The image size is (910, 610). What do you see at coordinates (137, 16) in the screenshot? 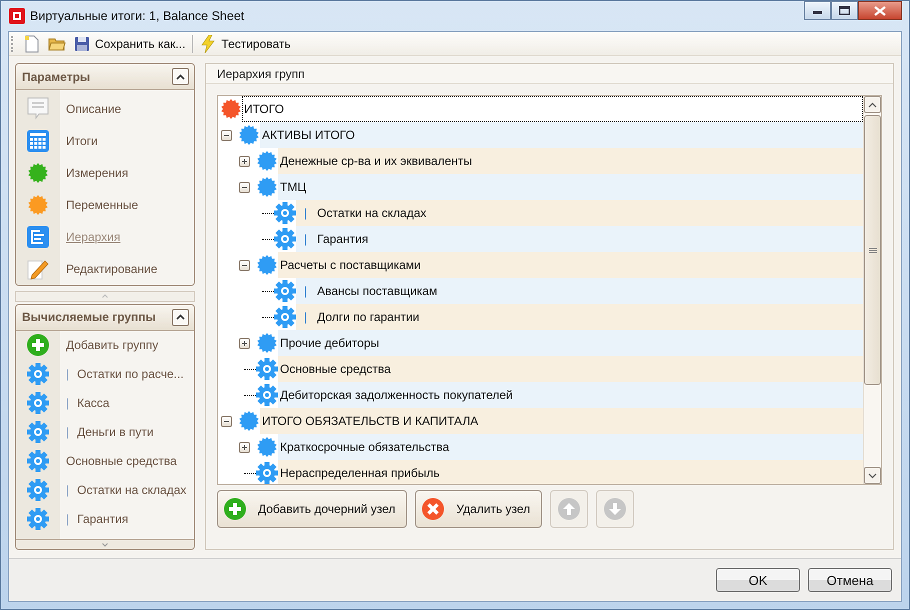
I see `window-title: Виртуальные итоги: 1, Balance Sheet` at bounding box center [137, 16].